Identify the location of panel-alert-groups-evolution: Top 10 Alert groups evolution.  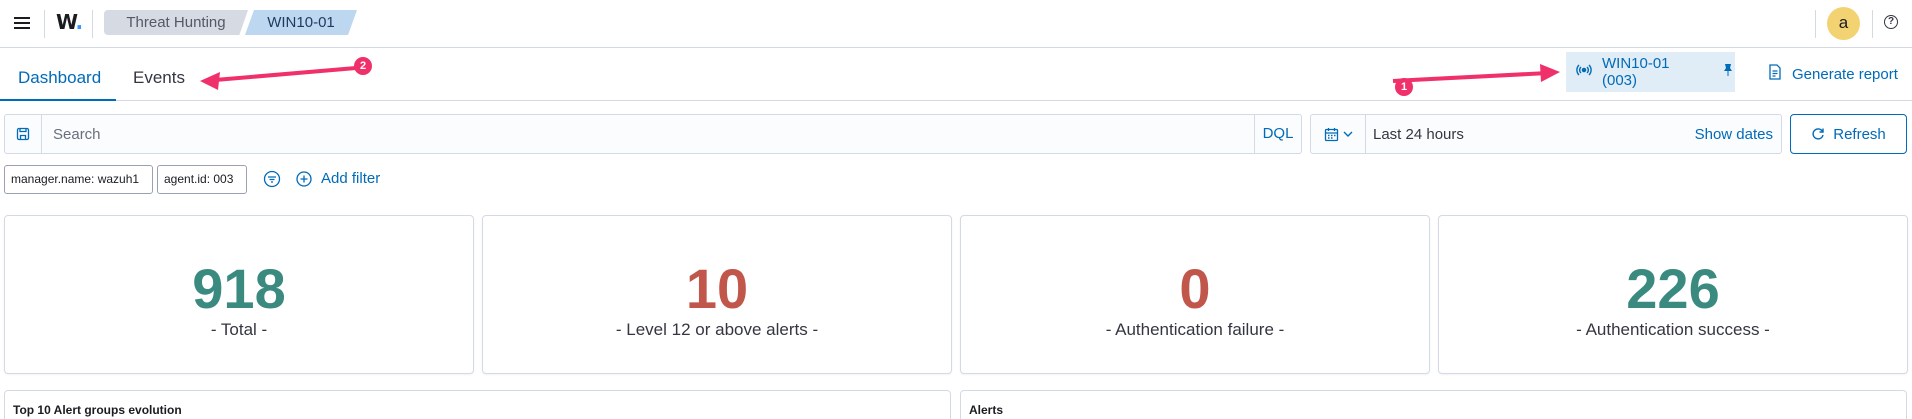
(477, 404).